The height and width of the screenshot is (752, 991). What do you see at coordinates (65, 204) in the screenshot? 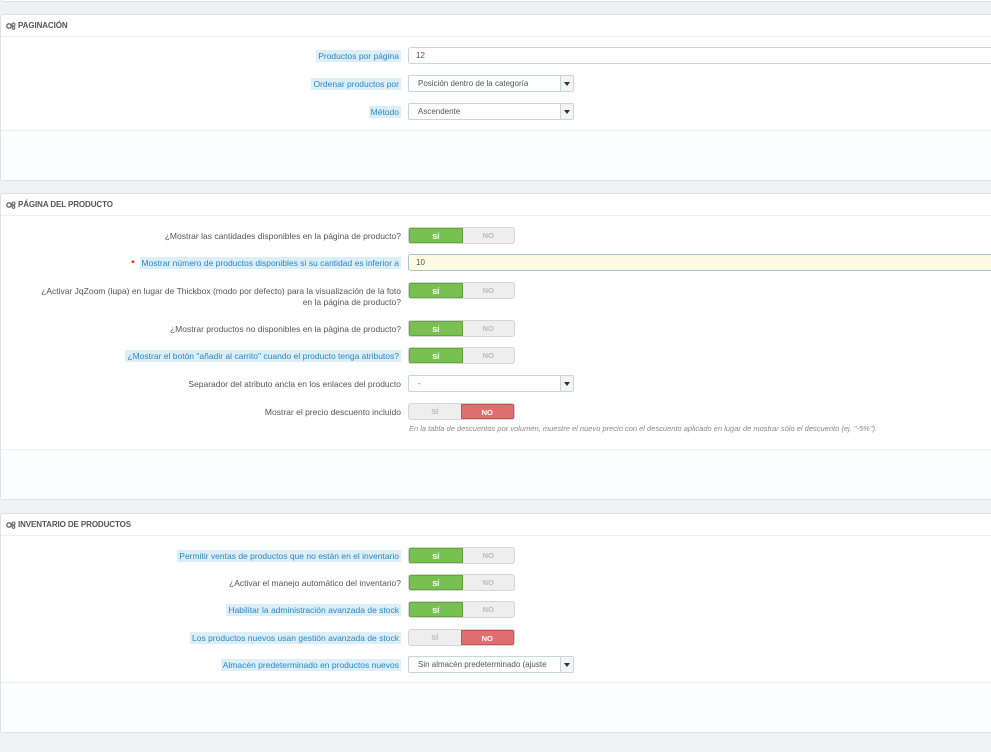
I see `panel-title: PÁGINA DEL PRODUCTO` at bounding box center [65, 204].